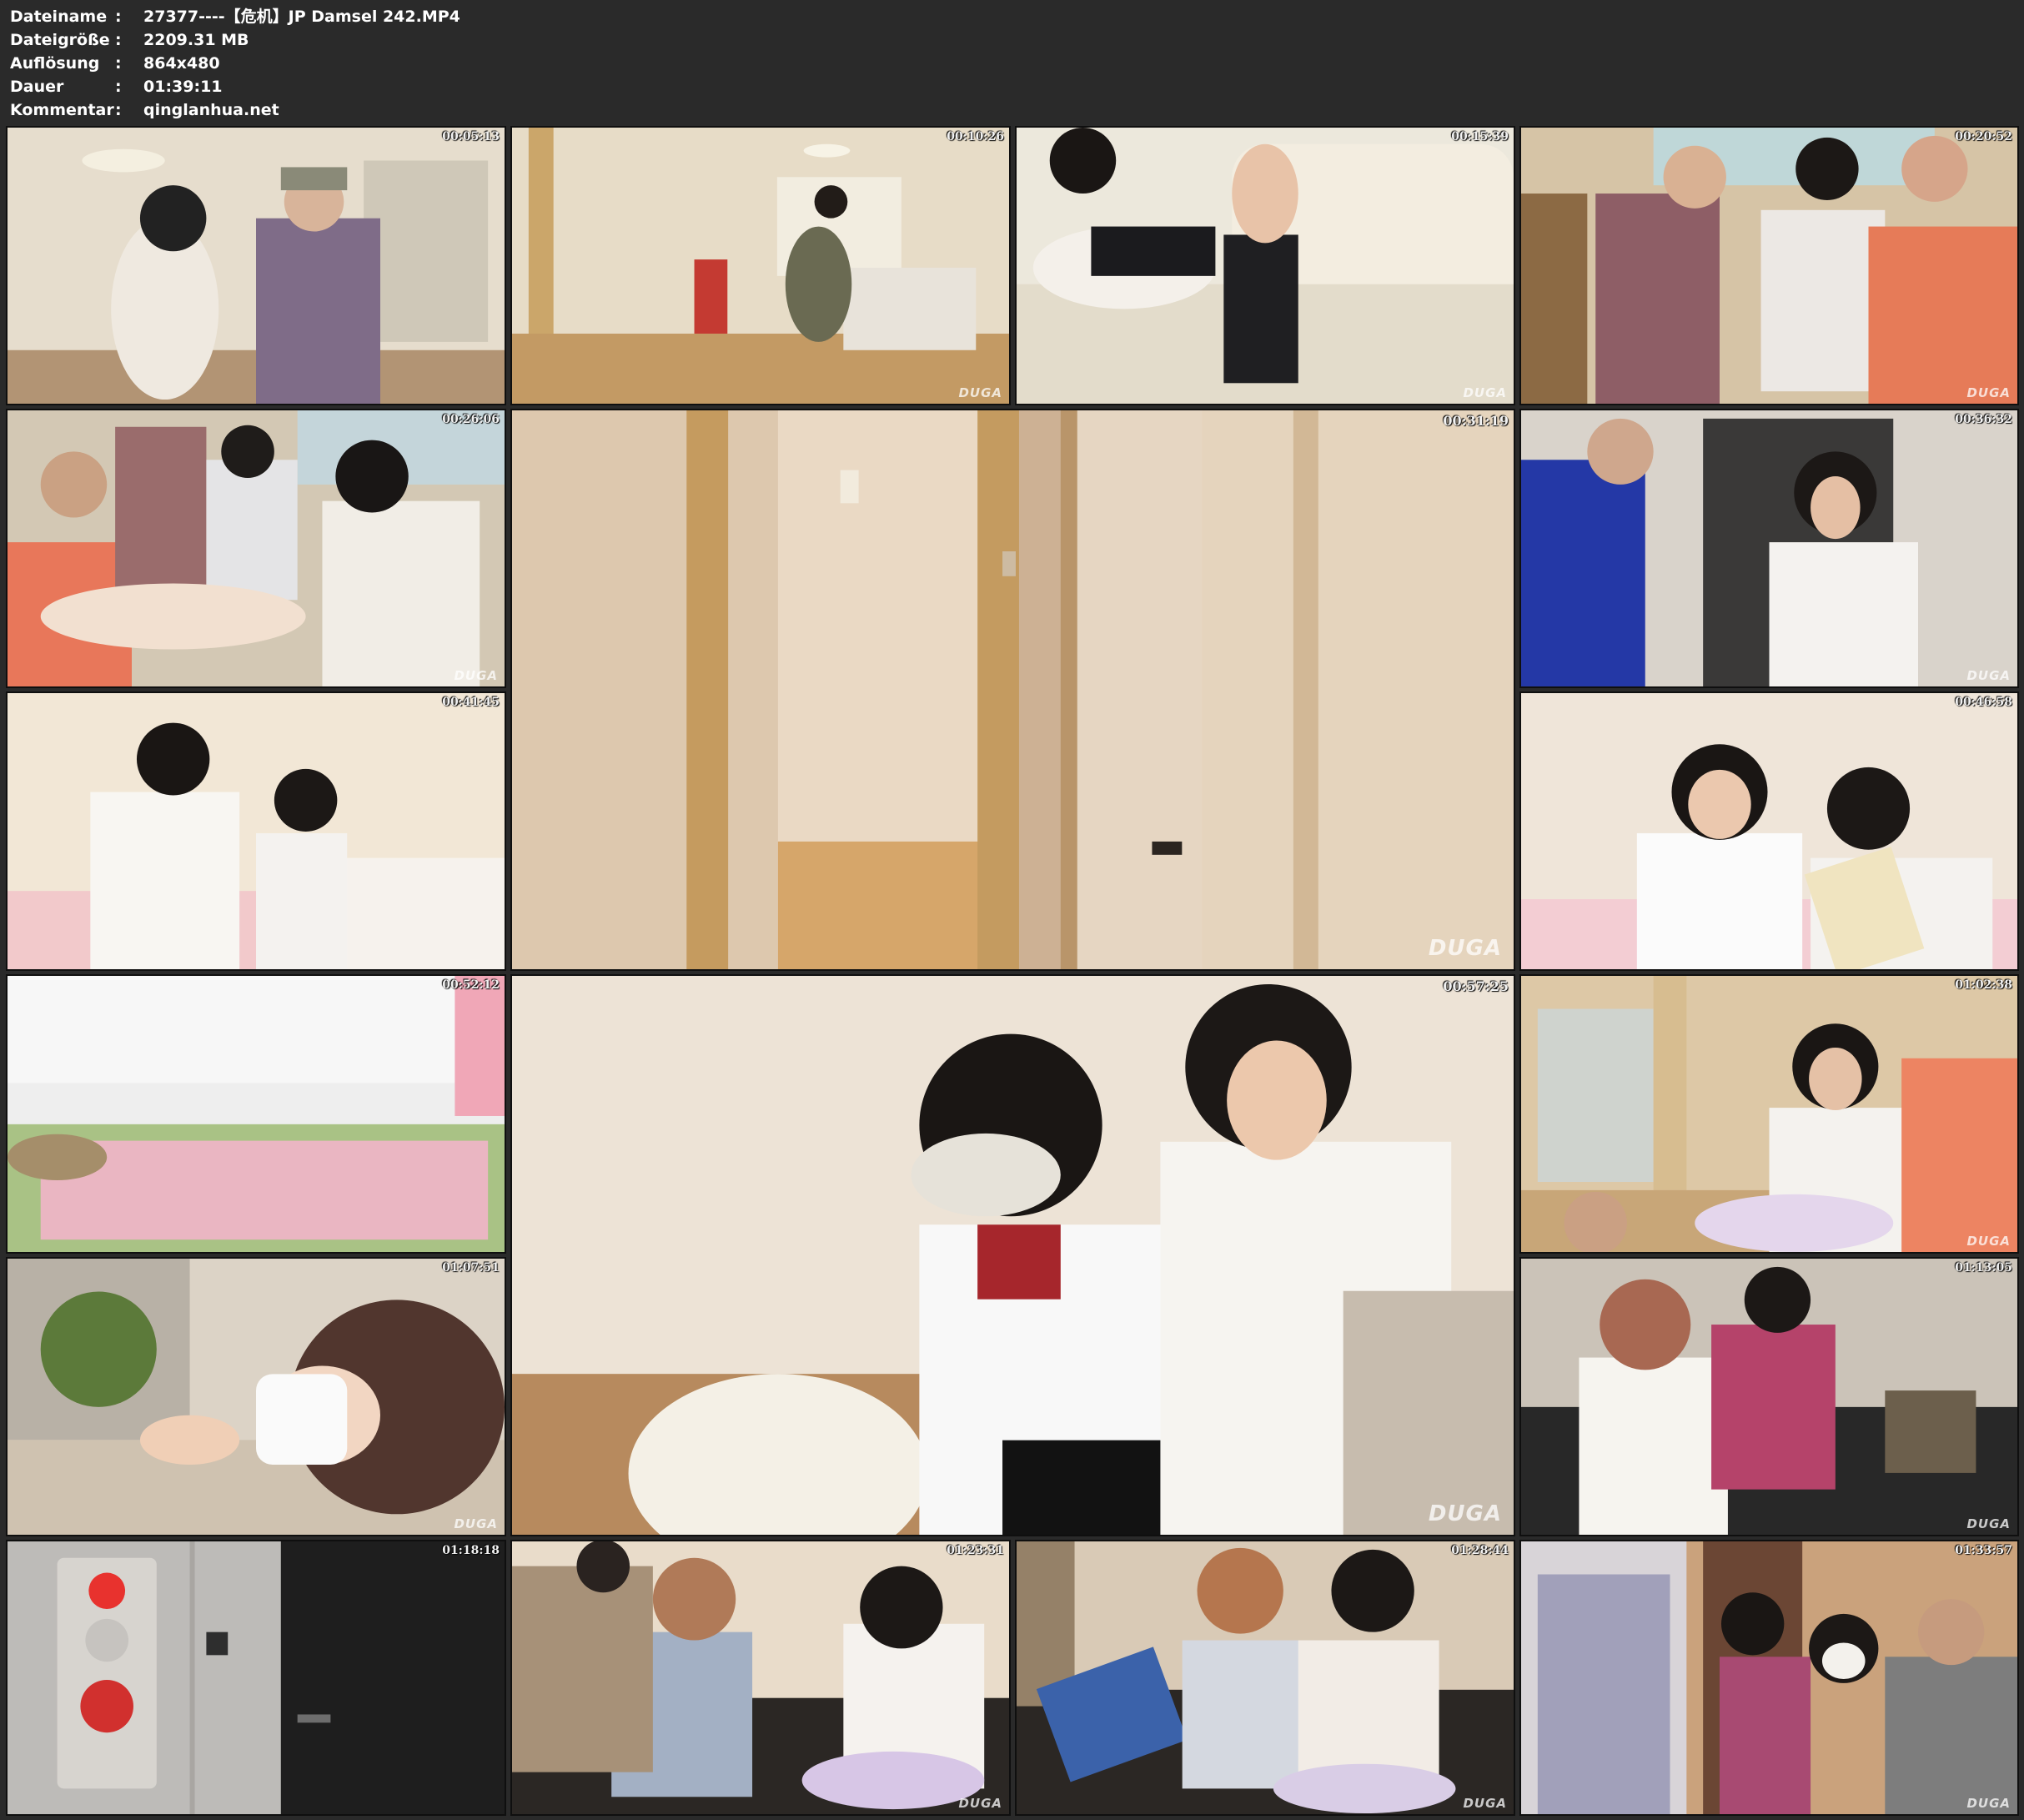  I want to click on thumbnail-10: 00:52:12, so click(256, 1114).